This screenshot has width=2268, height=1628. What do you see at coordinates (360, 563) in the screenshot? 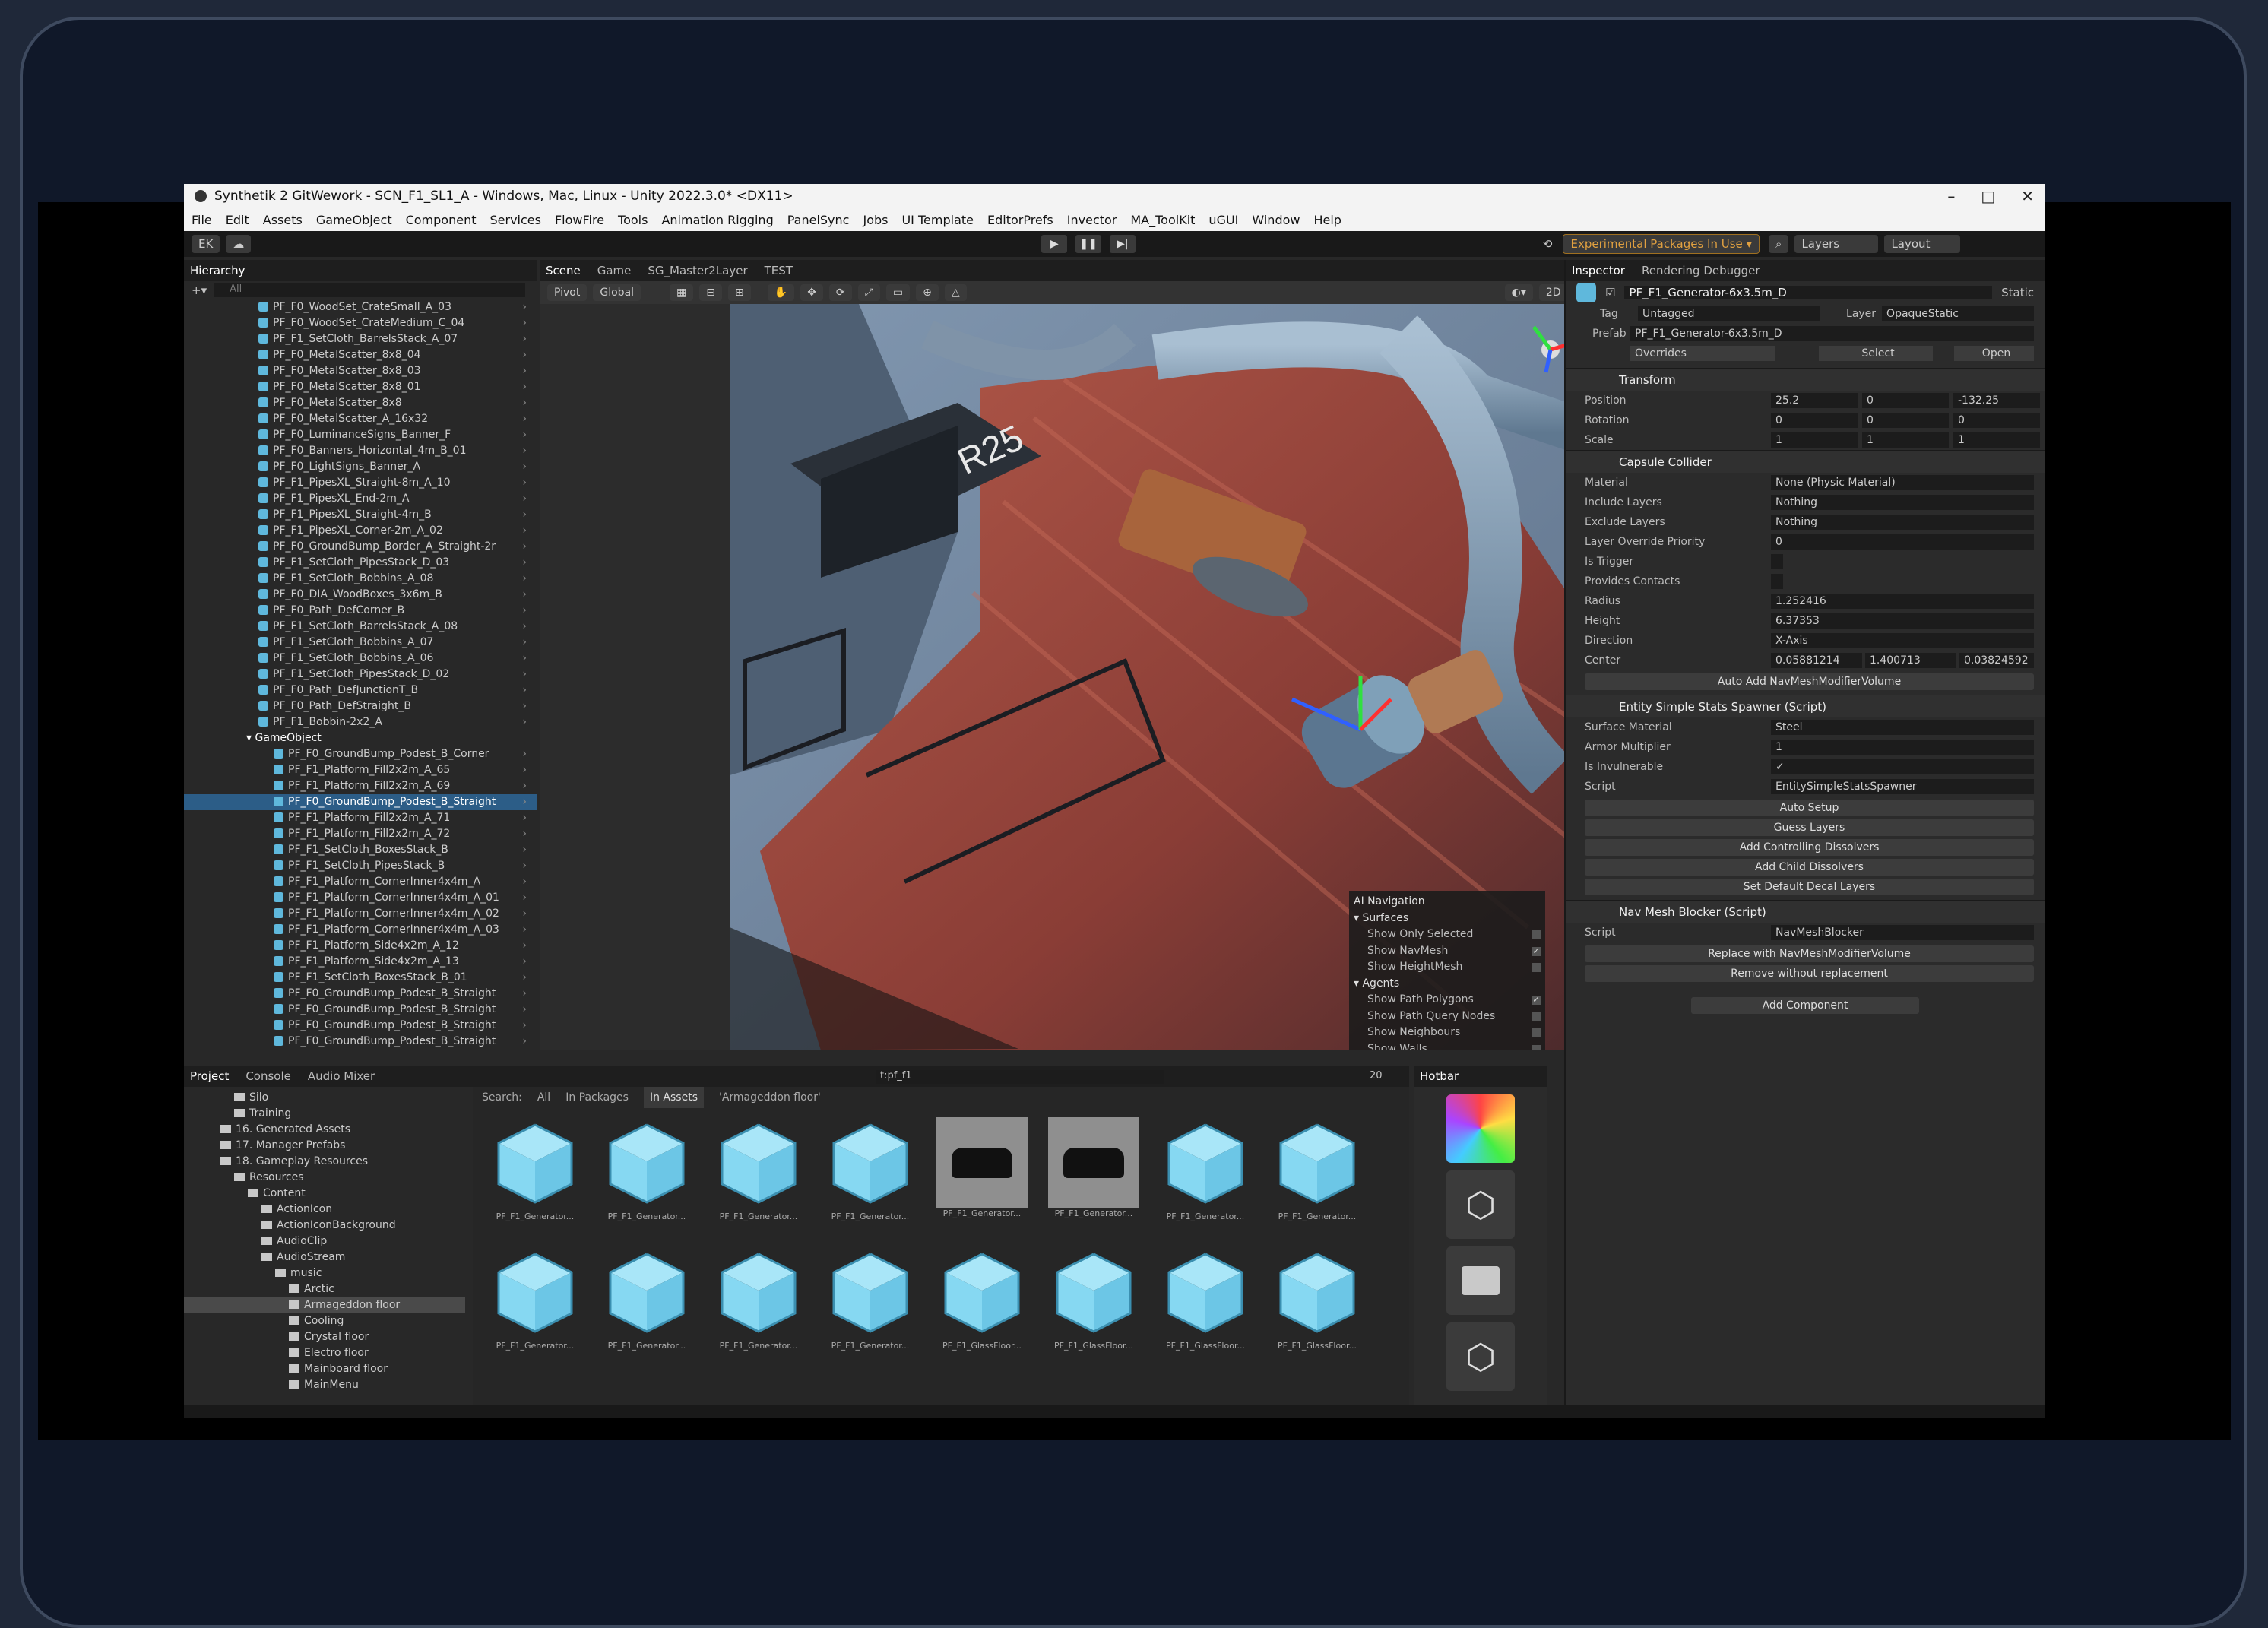
I see `hierarchy-item: PF_F1_SetCloth_PipesStack_D_03 ›` at bounding box center [360, 563].